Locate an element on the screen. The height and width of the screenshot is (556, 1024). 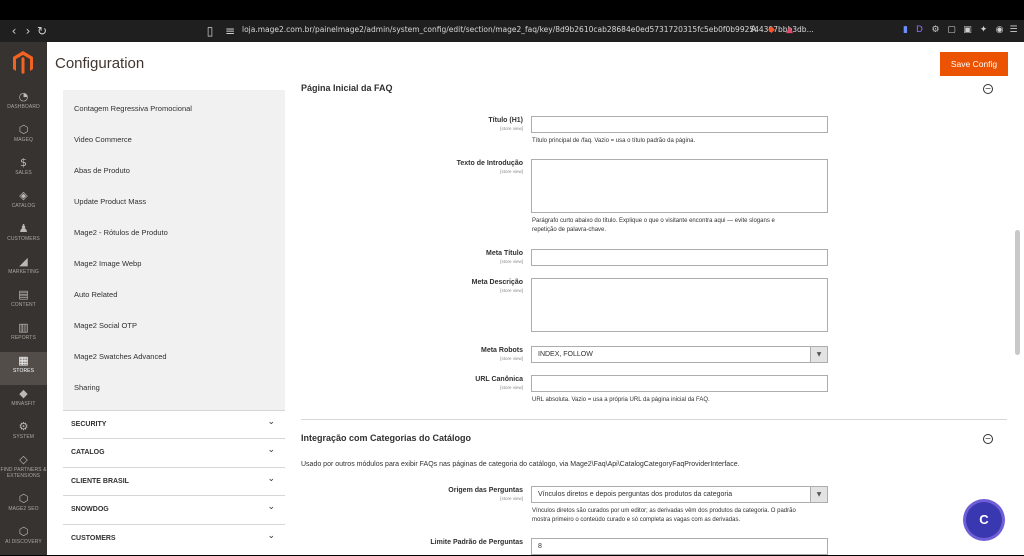
section-security: SECURITY ⌄ is located at coordinates (174, 423).